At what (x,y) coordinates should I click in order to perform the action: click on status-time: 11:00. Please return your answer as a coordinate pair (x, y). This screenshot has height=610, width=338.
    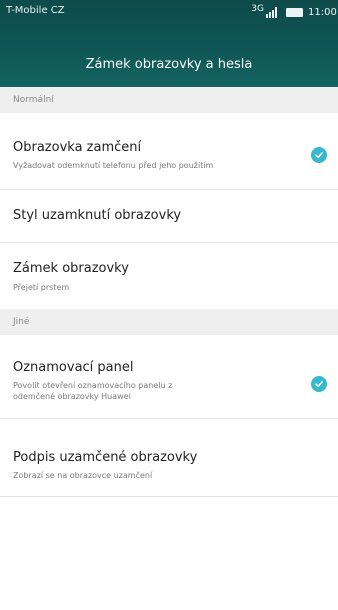
    Looking at the image, I should click on (322, 12).